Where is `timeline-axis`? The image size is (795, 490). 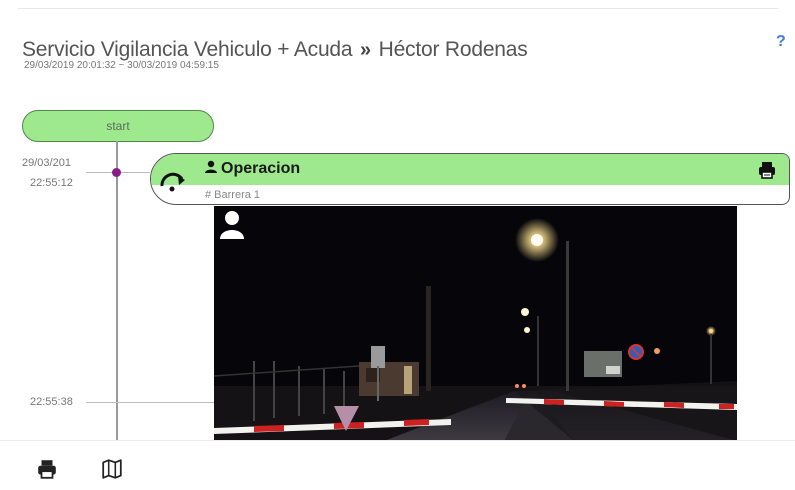 timeline-axis is located at coordinates (117, 291).